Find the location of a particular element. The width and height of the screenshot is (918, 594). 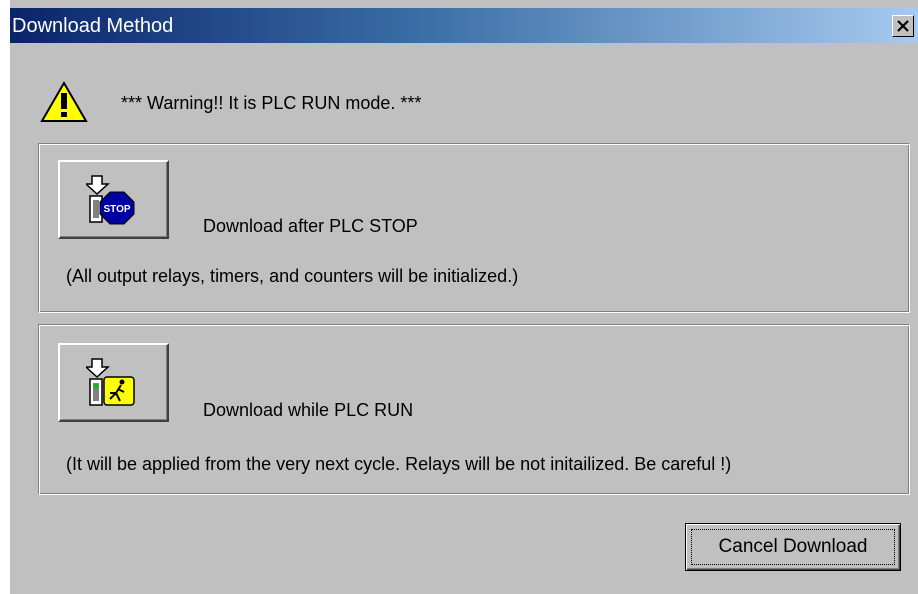

option-label-stop: Download after PLC STOP is located at coordinates (310, 226).